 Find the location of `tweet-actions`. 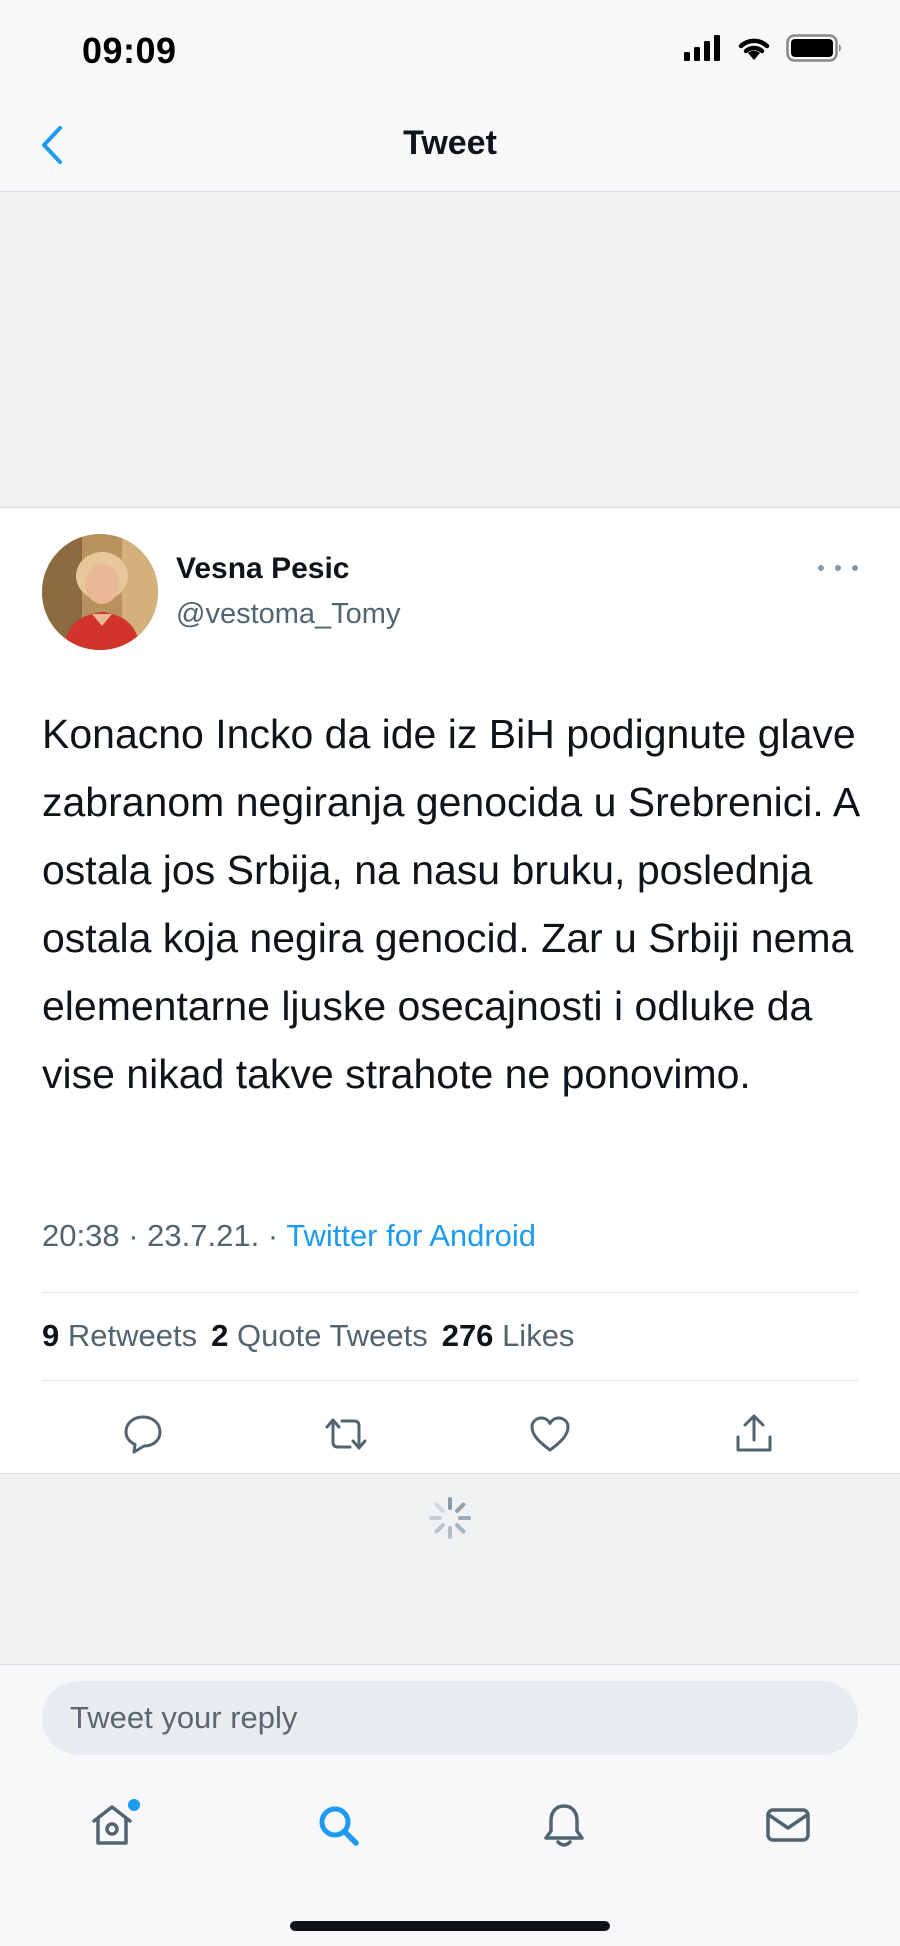

tweet-actions is located at coordinates (450, 1434).